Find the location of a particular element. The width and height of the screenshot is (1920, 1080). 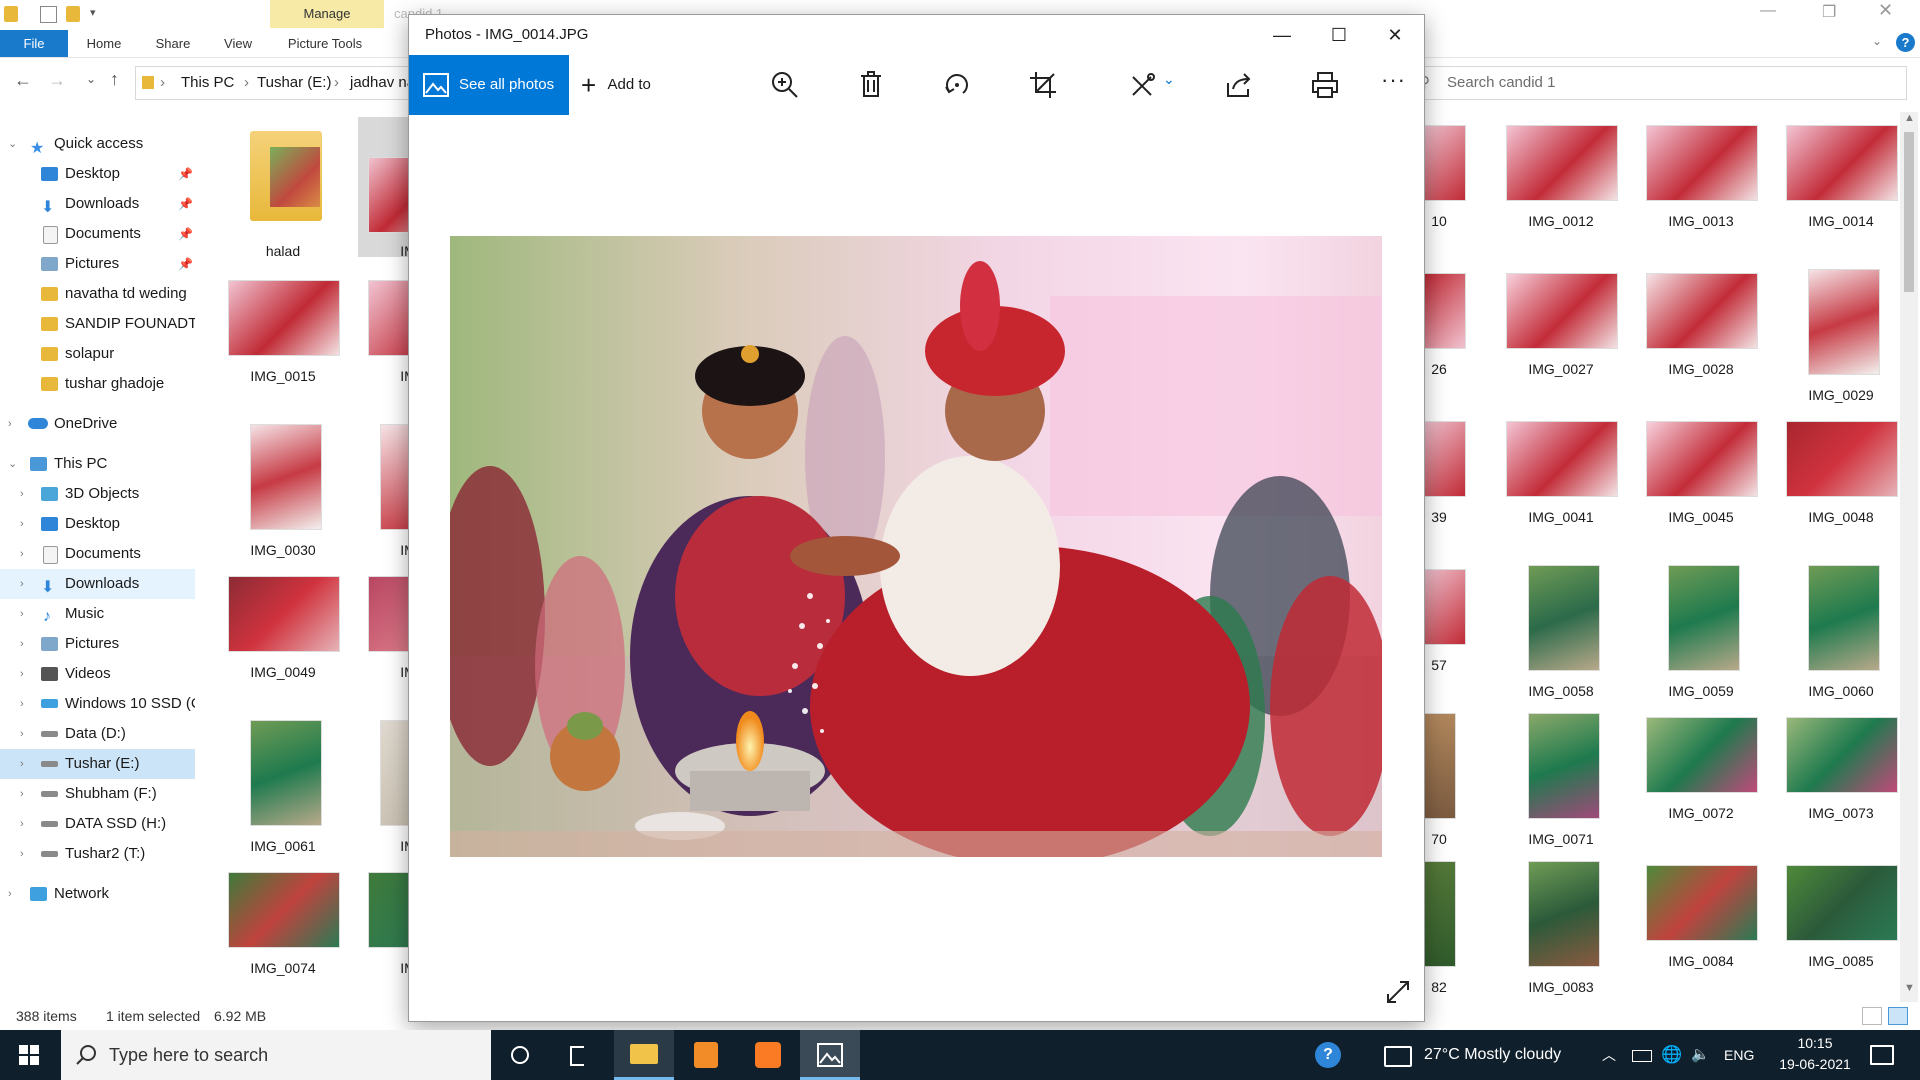

large-icons-view-icon is located at coordinates (1898, 1016).